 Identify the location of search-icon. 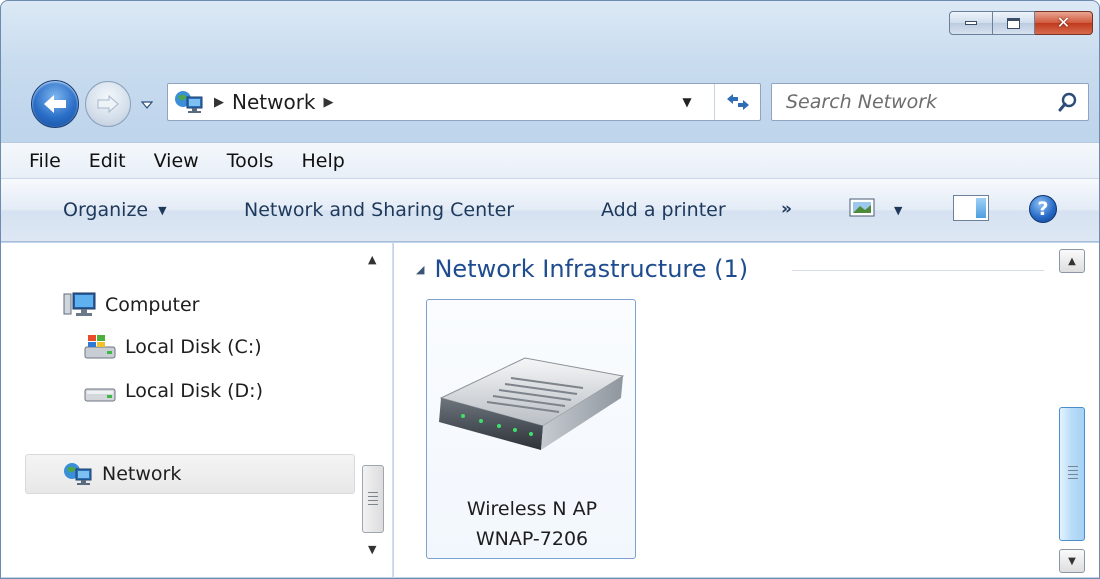
(1068, 102).